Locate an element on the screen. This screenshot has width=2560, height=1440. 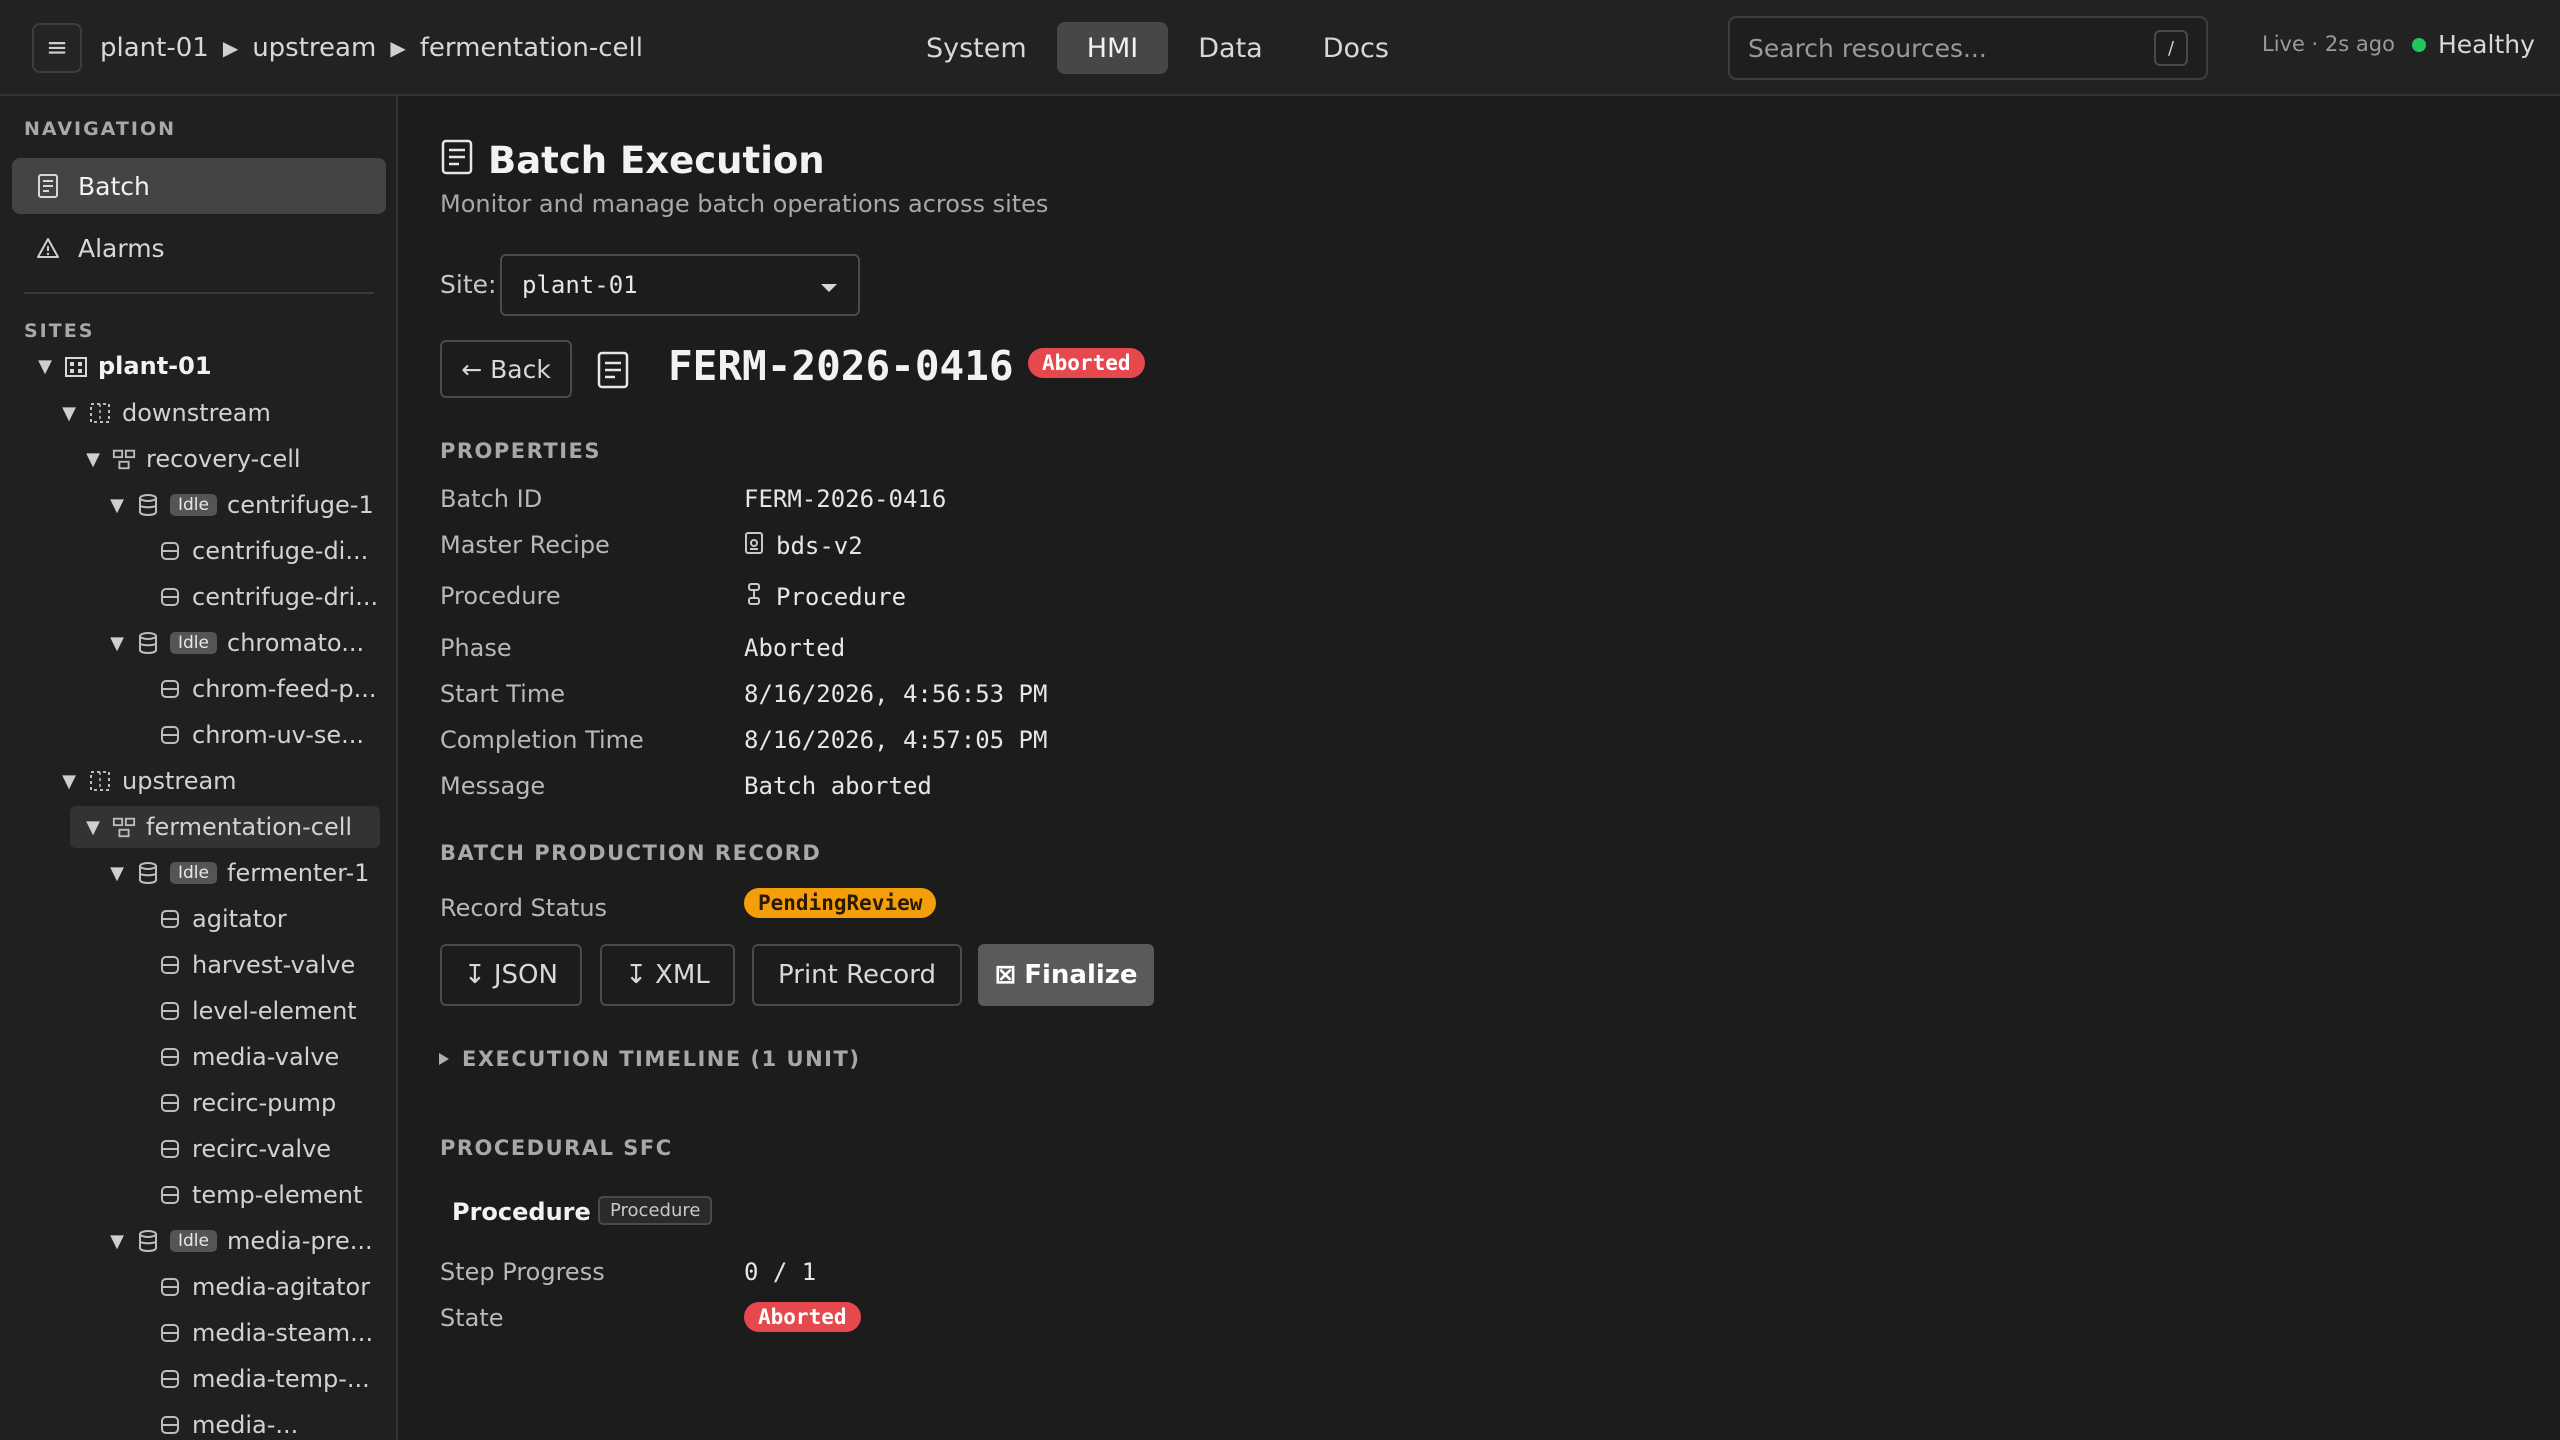
export-xml-button: ↧ XML is located at coordinates (667, 975).